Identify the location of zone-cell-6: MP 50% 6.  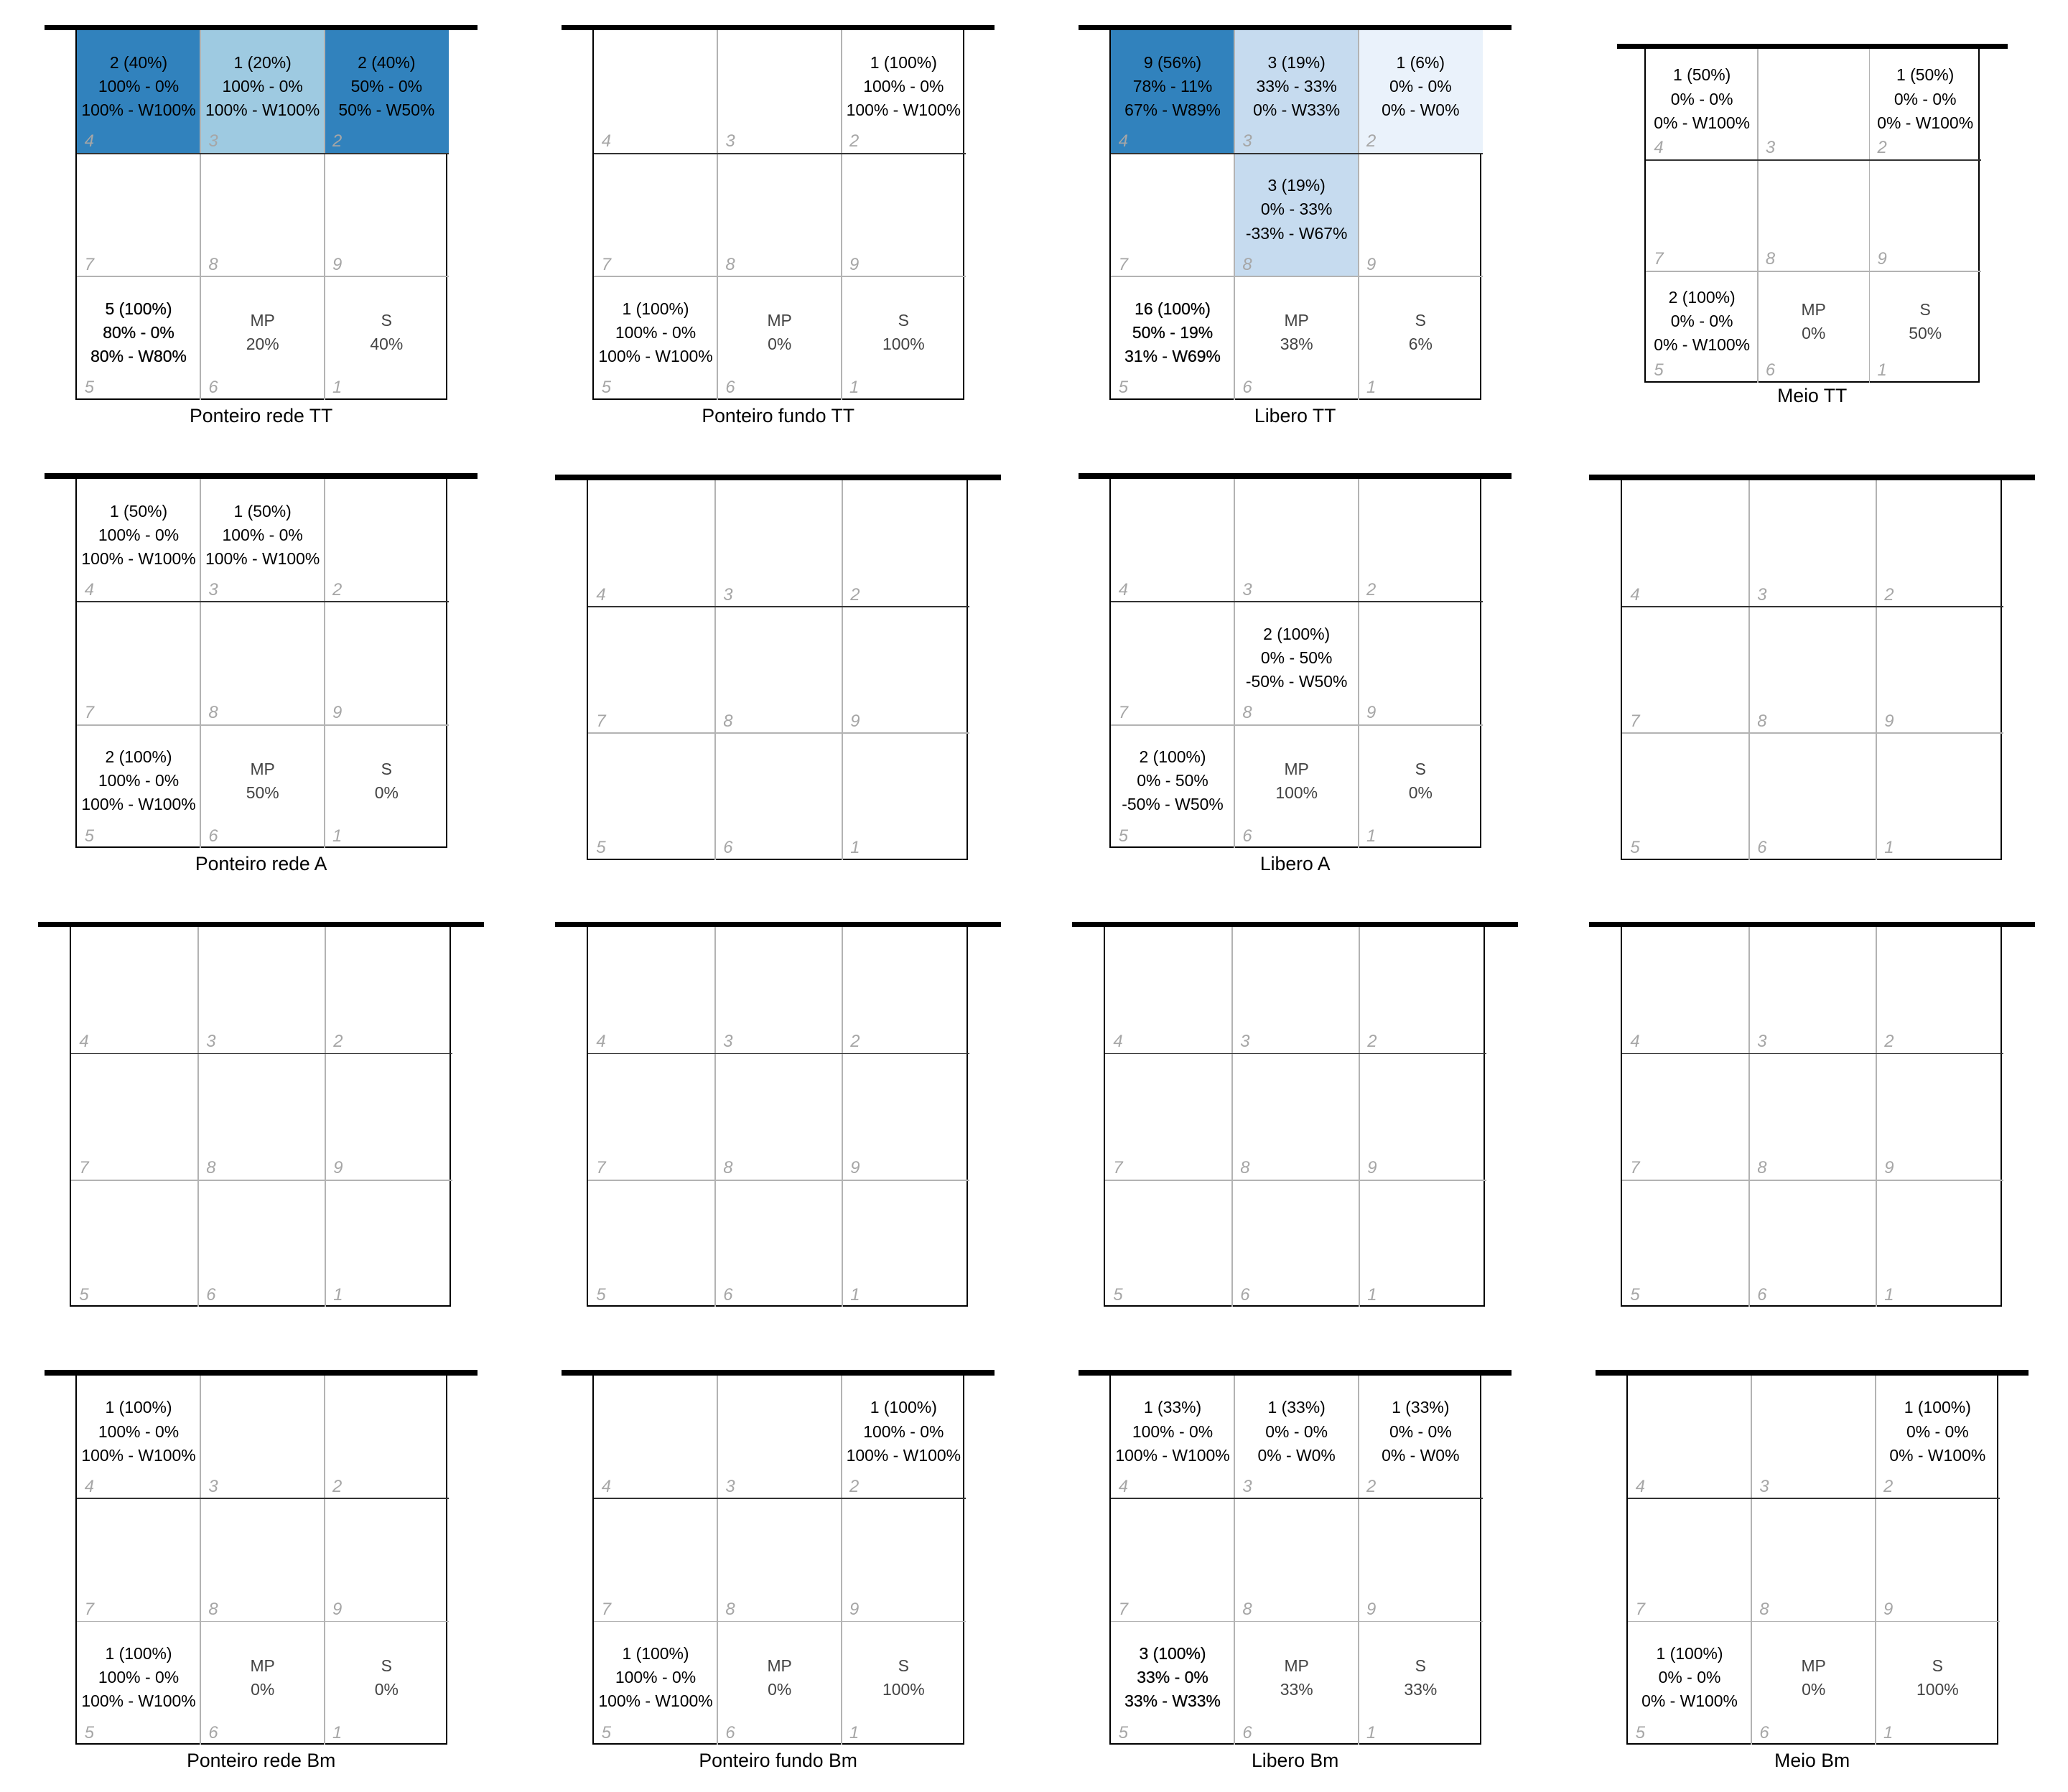
(262, 786).